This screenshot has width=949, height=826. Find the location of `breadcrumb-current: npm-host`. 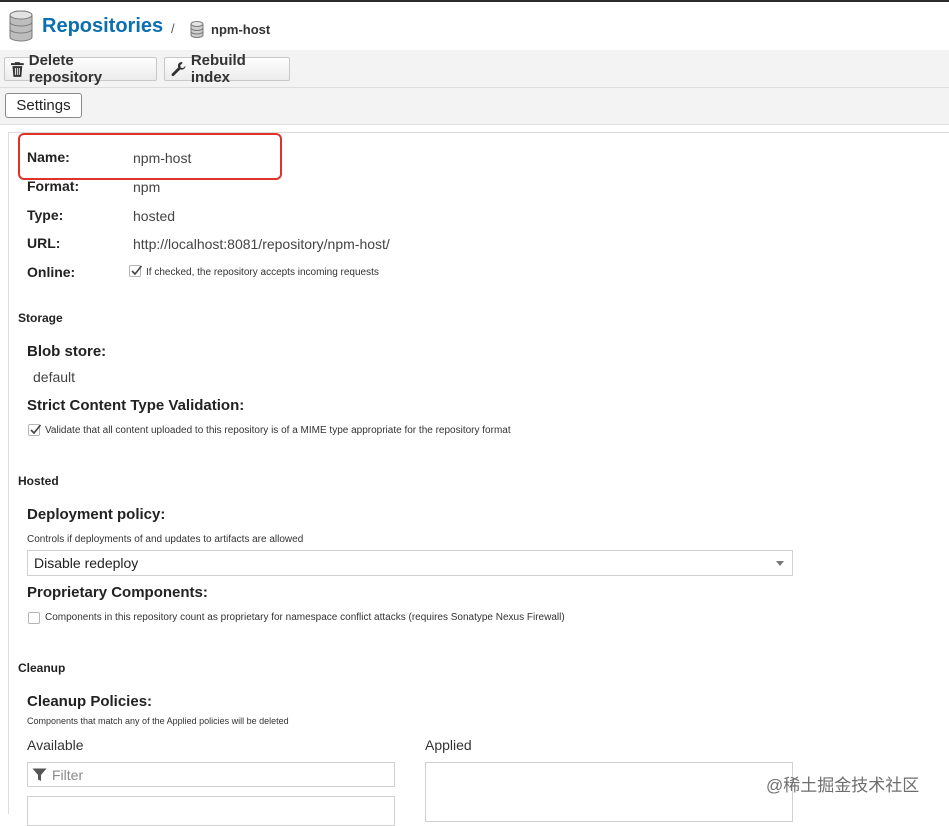

breadcrumb-current: npm-host is located at coordinates (241, 29).